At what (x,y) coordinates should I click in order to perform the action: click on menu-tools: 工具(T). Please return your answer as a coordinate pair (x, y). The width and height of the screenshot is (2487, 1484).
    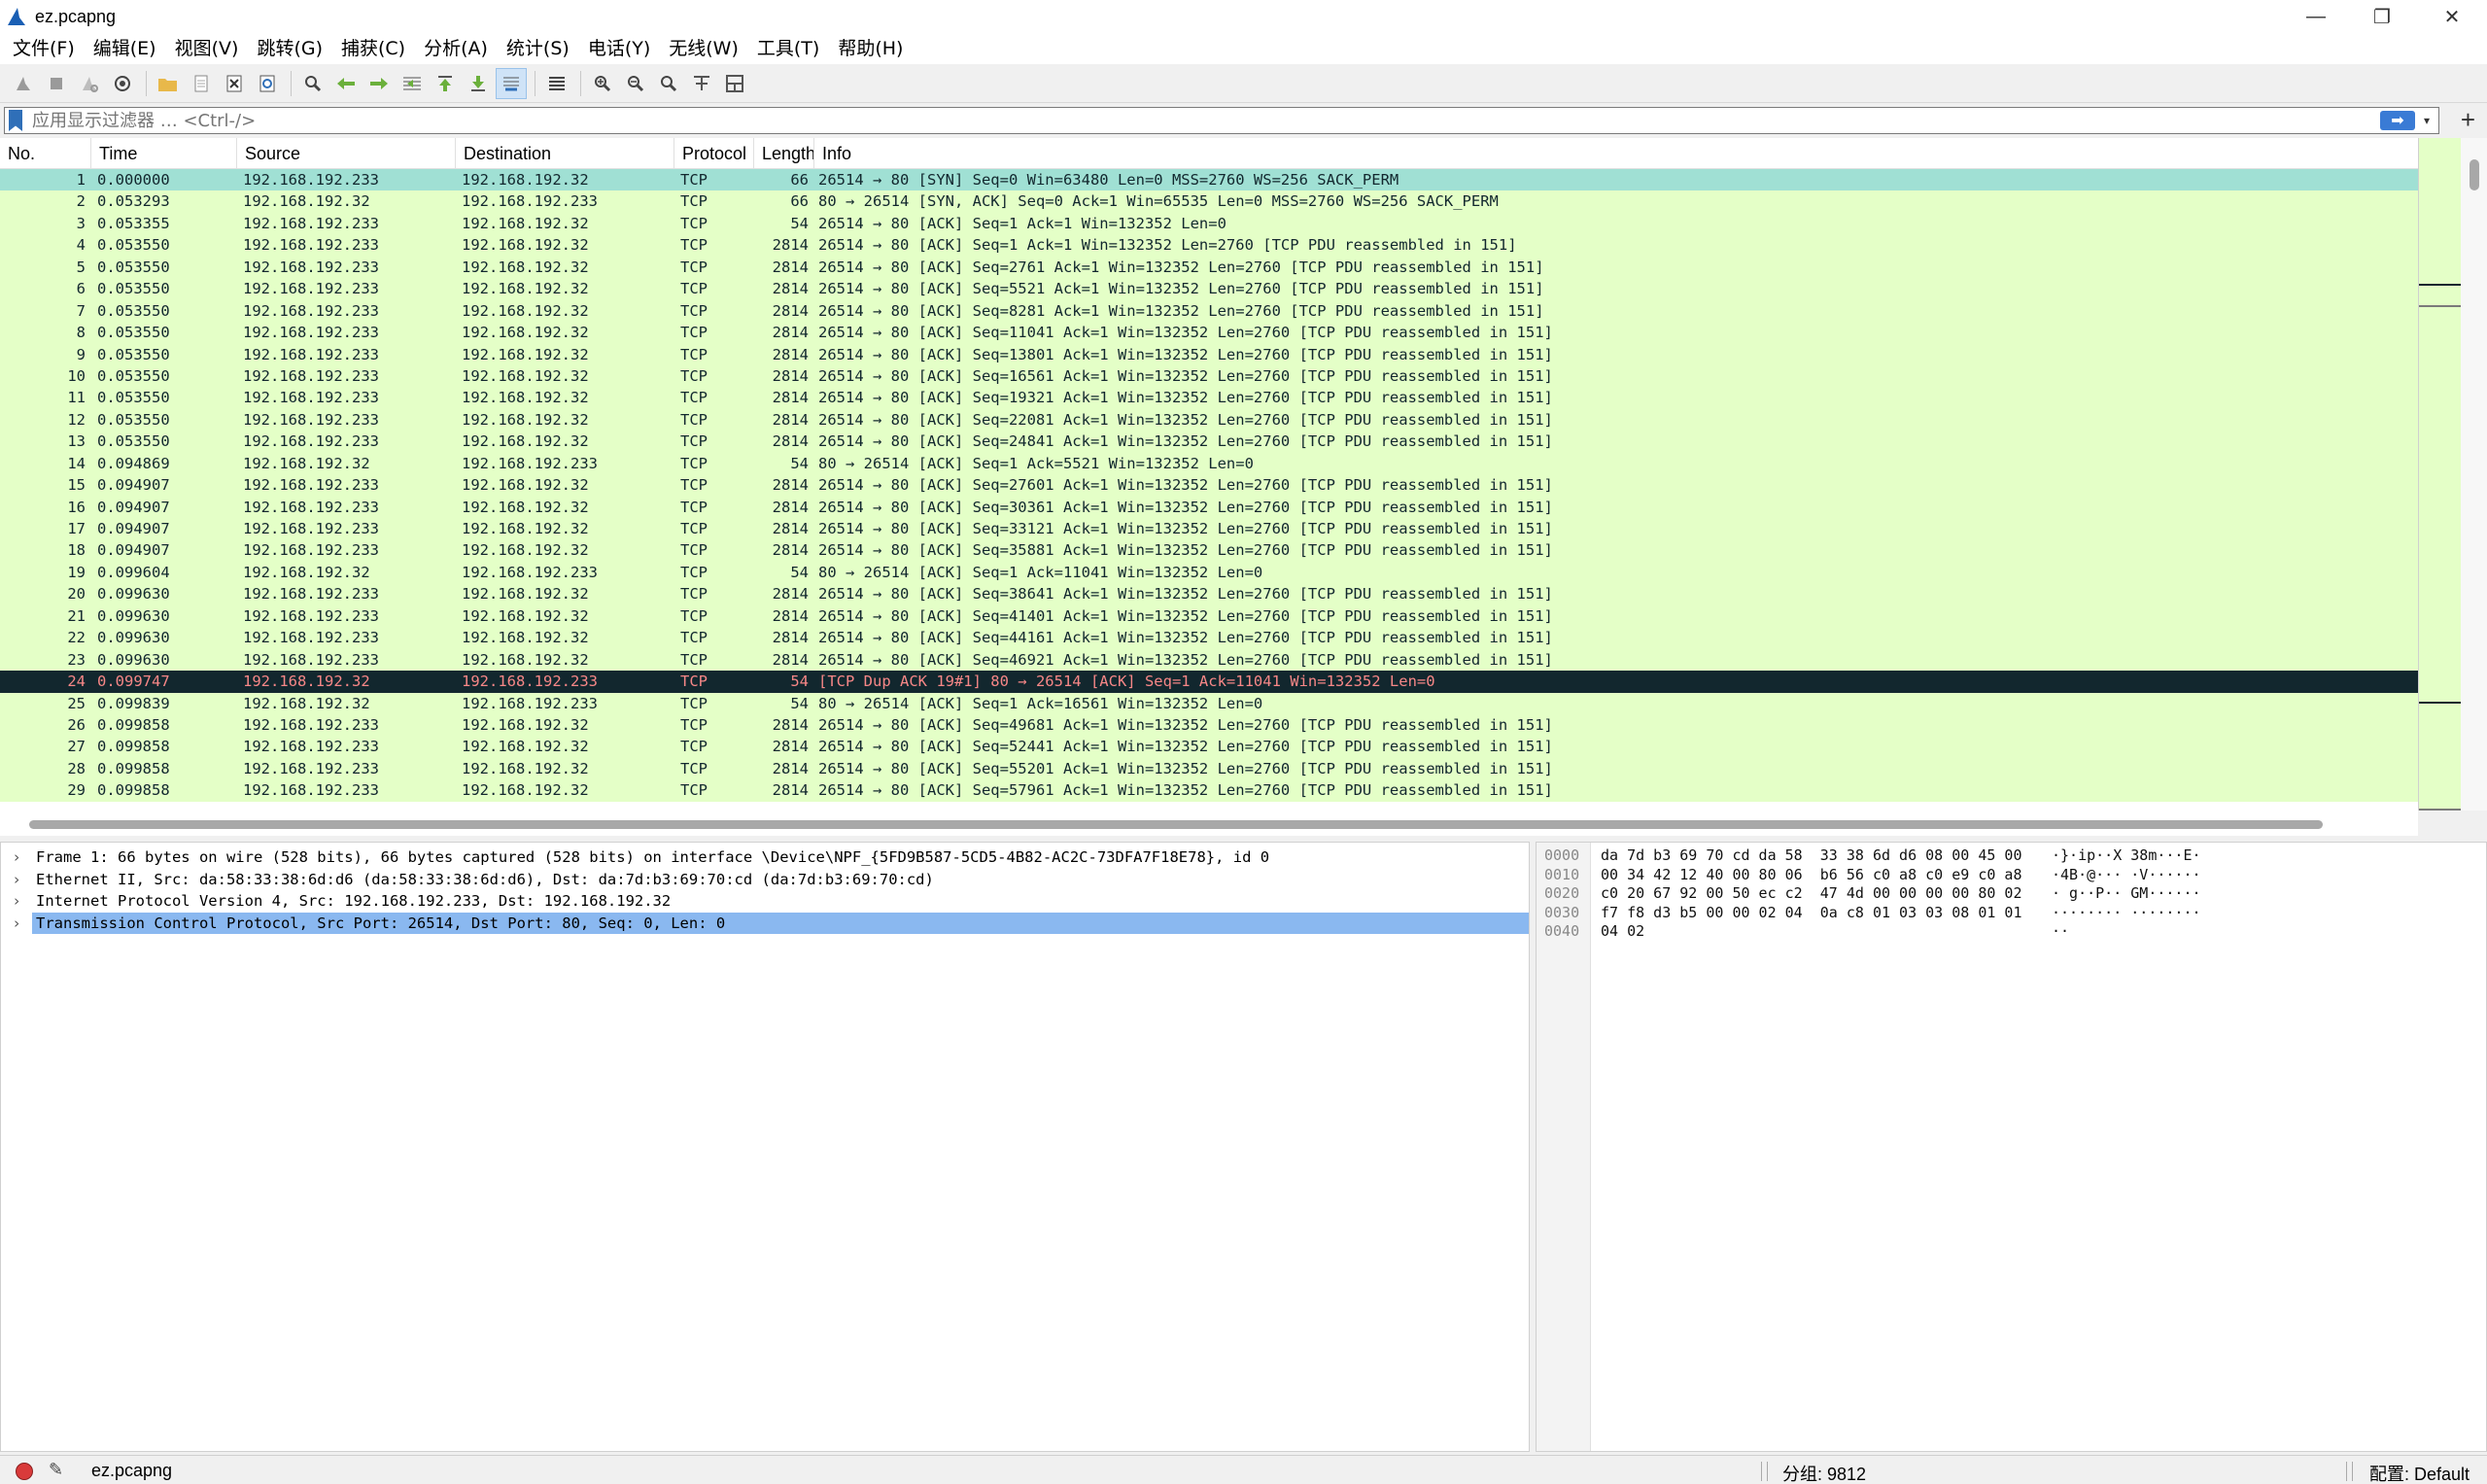
    Looking at the image, I should click on (790, 48).